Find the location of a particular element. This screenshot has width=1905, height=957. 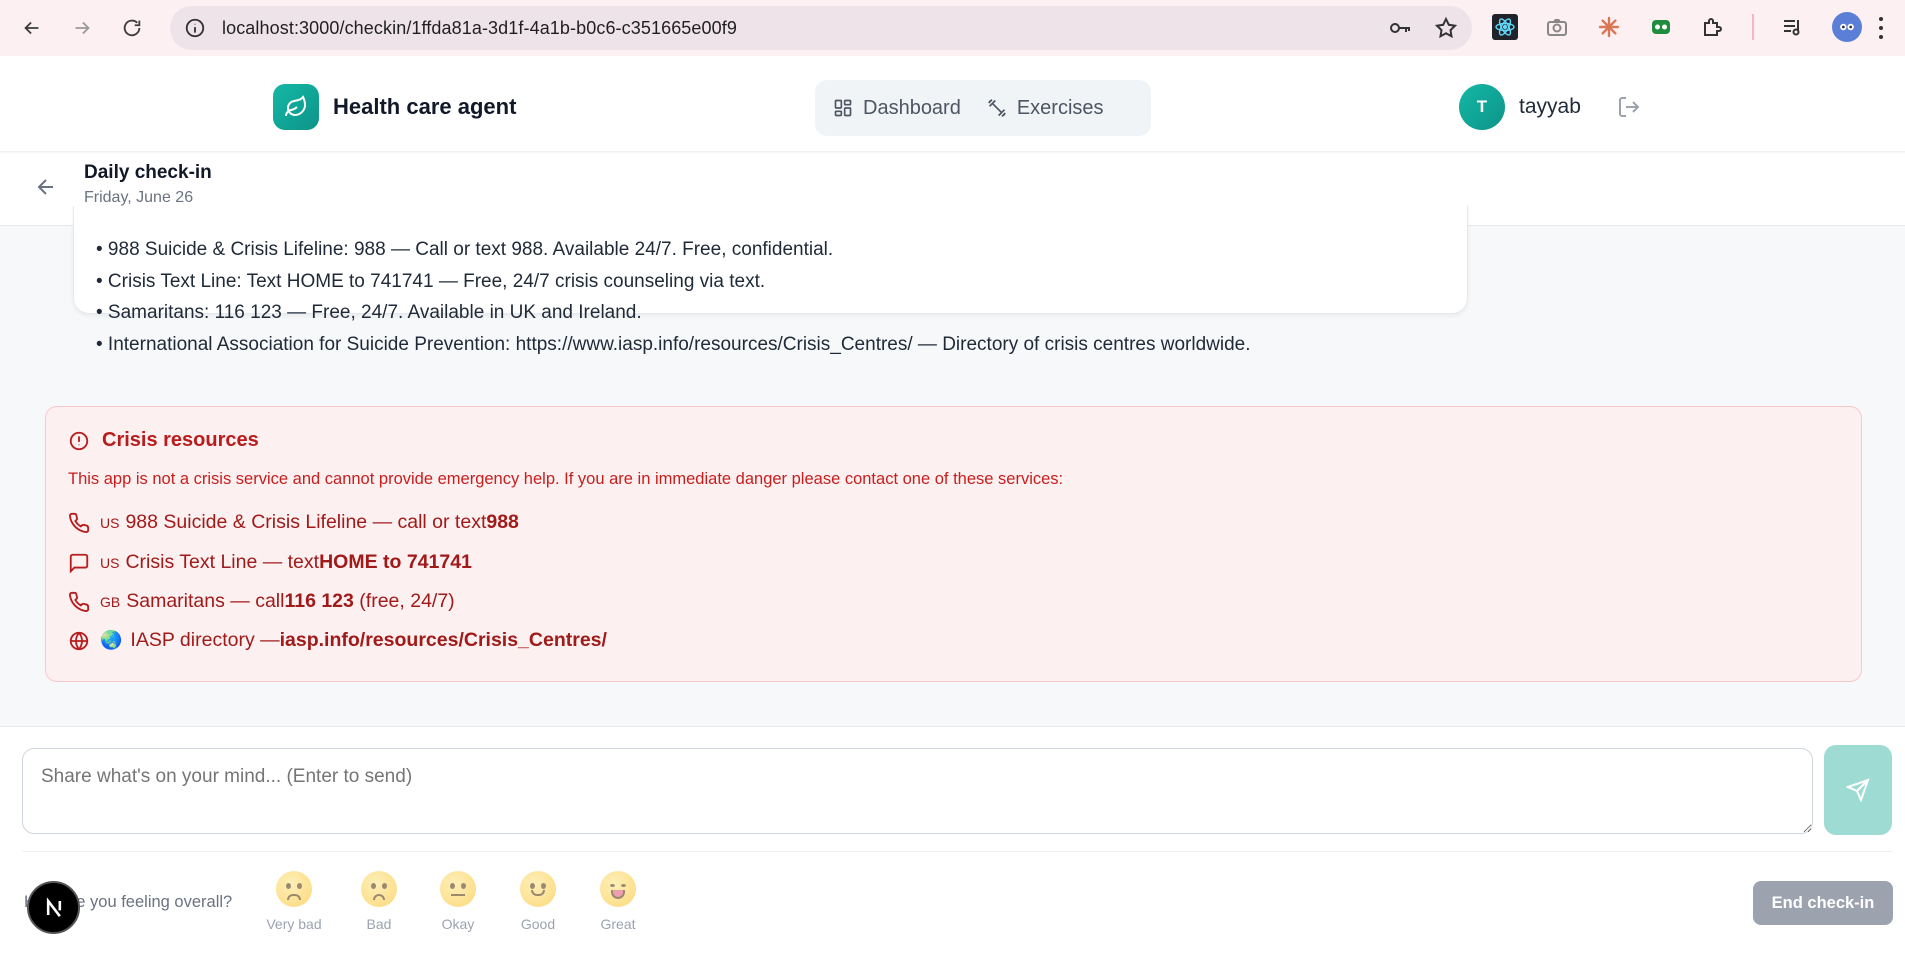

extension-green-icon is located at coordinates (1661, 27).